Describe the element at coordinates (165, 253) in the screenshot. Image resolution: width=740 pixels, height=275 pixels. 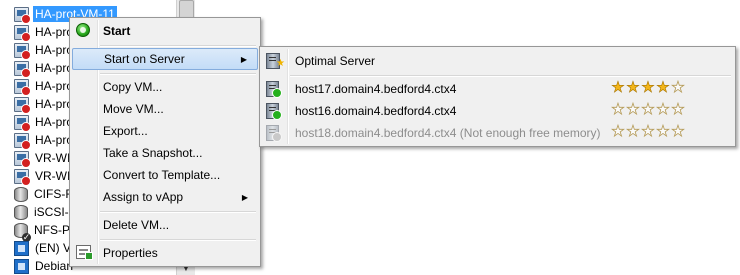
I see `menu-item-properties: Properties` at that location.